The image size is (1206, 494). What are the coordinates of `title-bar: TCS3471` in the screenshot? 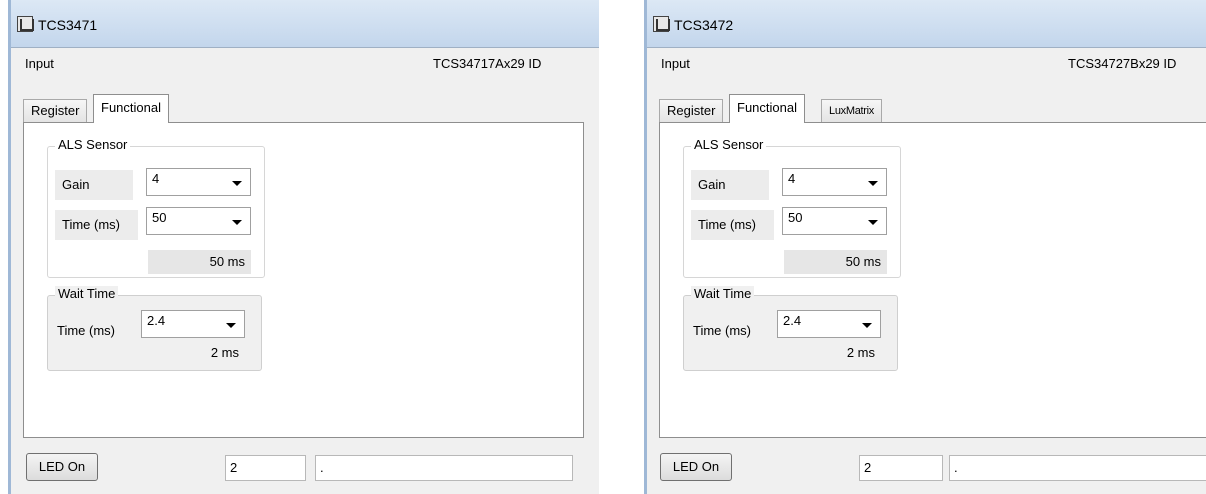 It's located at (305, 24).